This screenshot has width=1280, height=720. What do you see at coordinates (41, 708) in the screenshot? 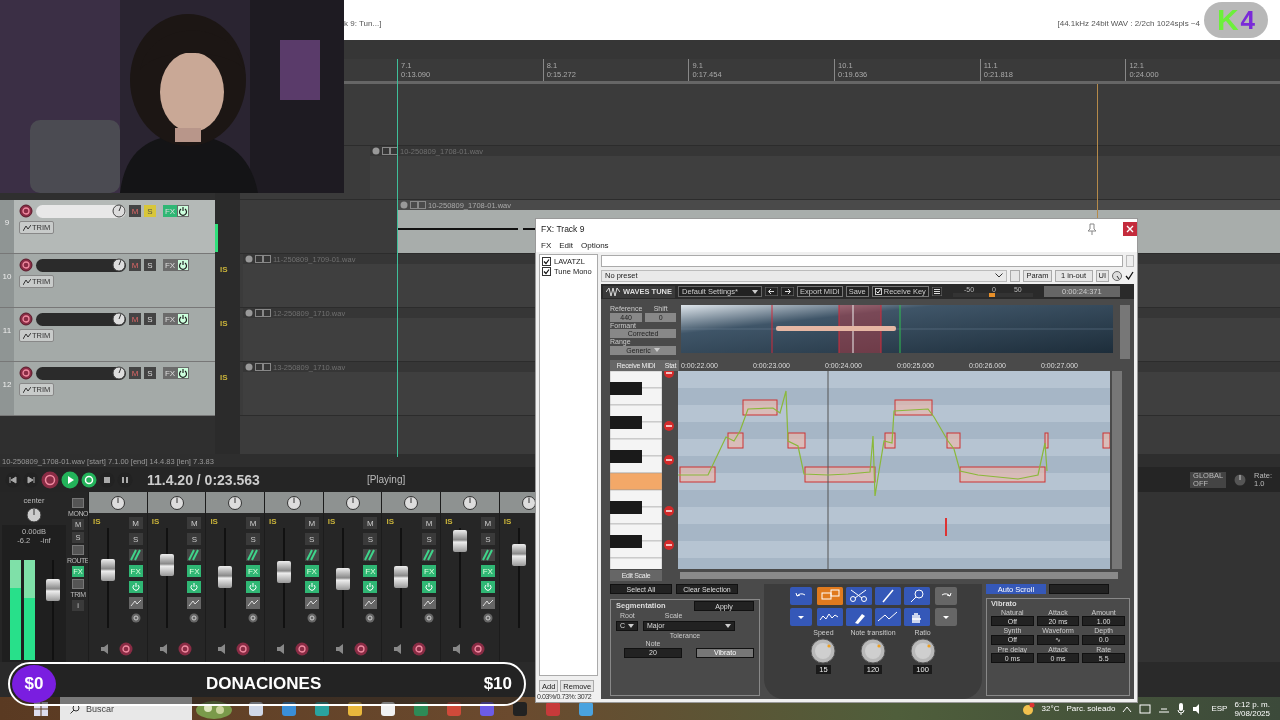
I see `start-icon` at bounding box center [41, 708].